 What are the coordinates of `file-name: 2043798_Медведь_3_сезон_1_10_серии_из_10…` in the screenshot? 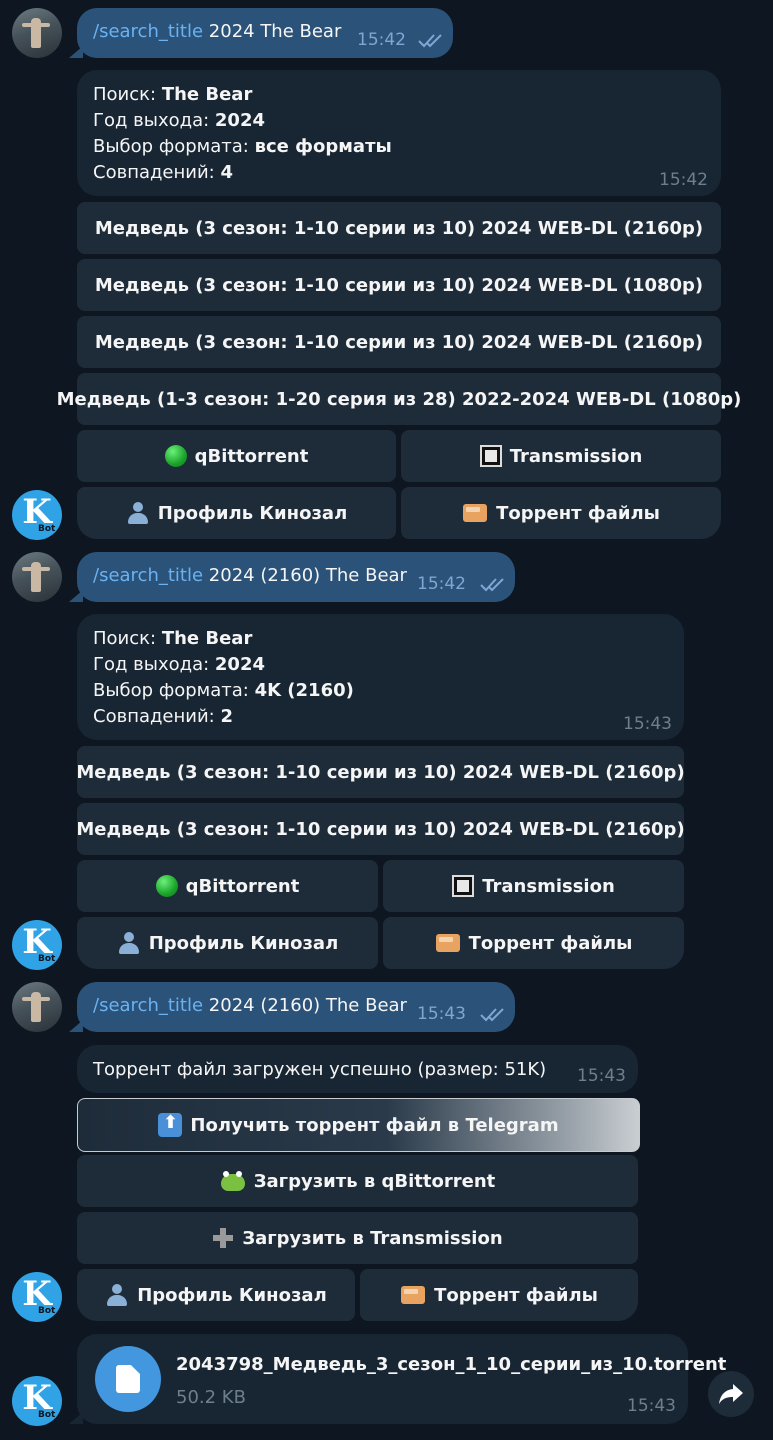 It's located at (451, 1364).